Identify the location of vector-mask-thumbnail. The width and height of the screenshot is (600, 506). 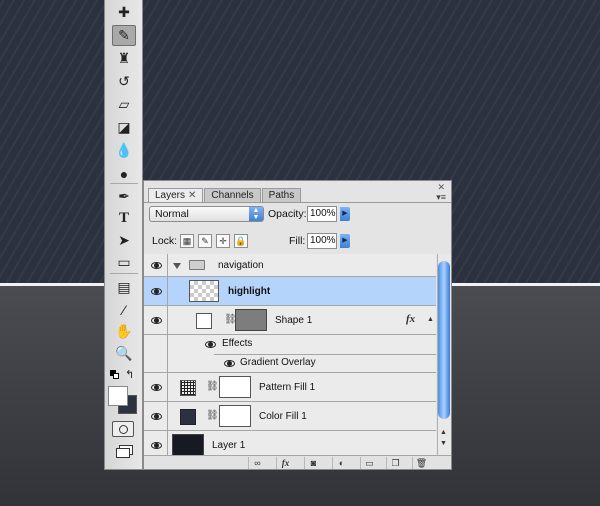
(251, 320).